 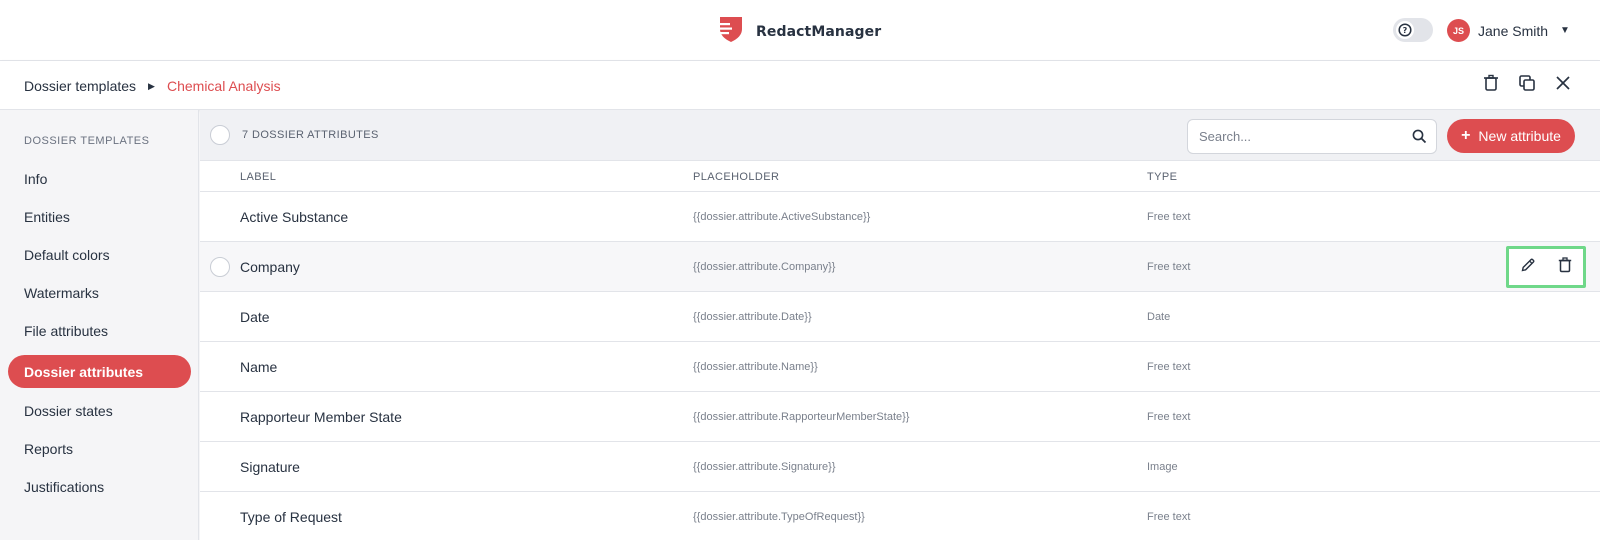 What do you see at coordinates (224, 86) in the screenshot?
I see `breadcrumb-current: Chemical Analysis` at bounding box center [224, 86].